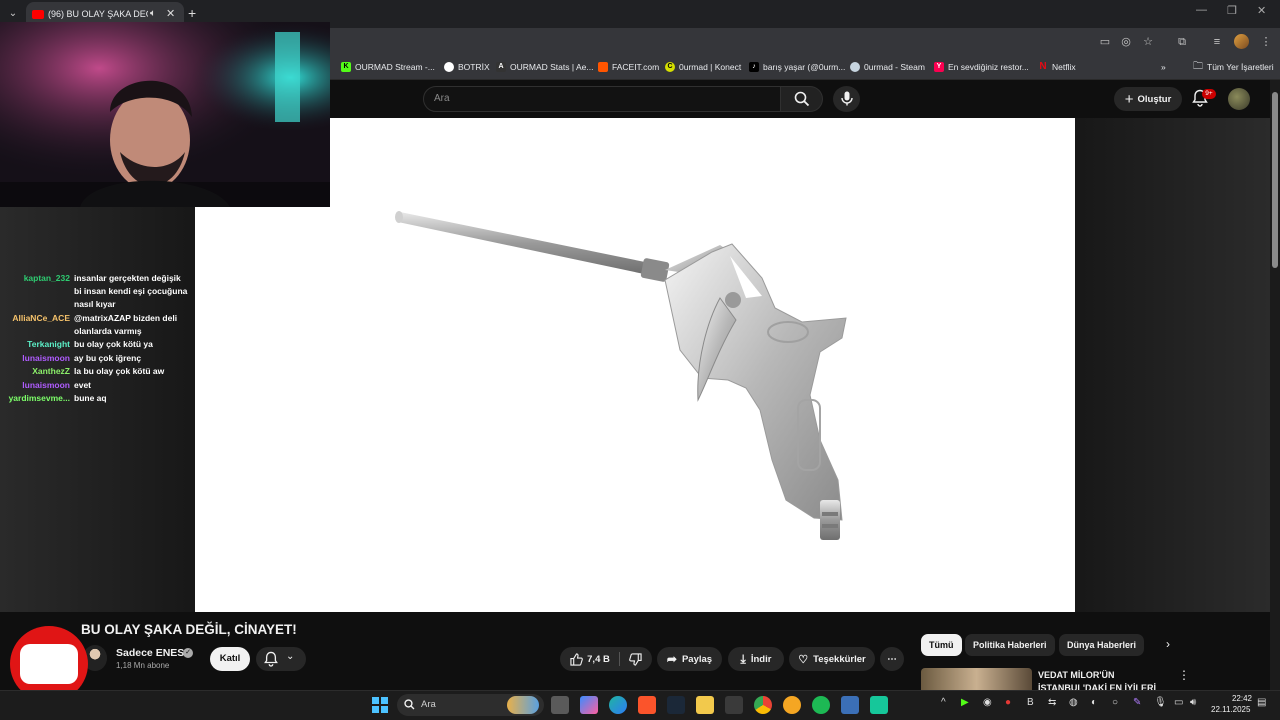 The image size is (1280, 720). Describe the element at coordinates (281, 659) in the screenshot. I see `subscription-bell-button: ⌄` at that location.